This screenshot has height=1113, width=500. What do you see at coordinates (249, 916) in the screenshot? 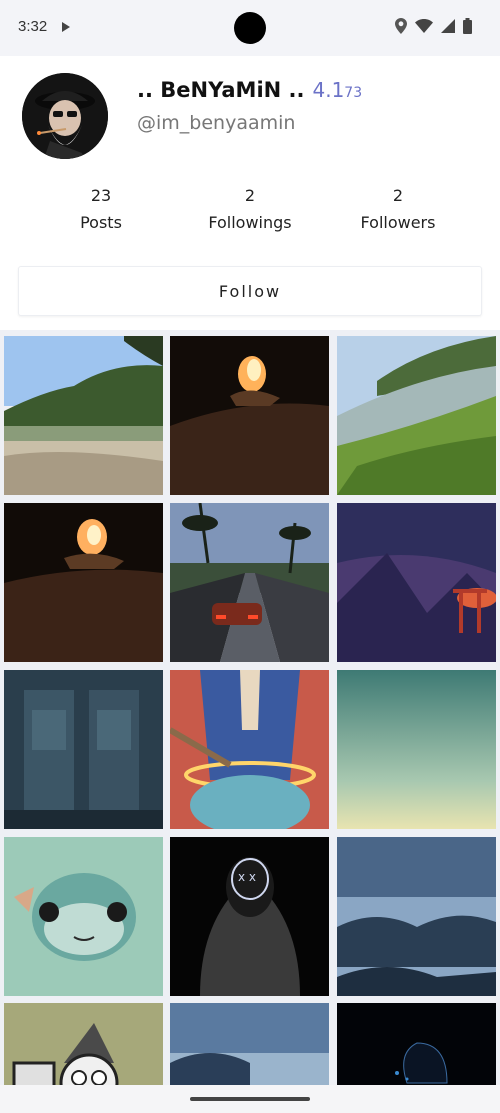
I see `post-tile-neon-mask-hoodie-art: x x` at bounding box center [249, 916].